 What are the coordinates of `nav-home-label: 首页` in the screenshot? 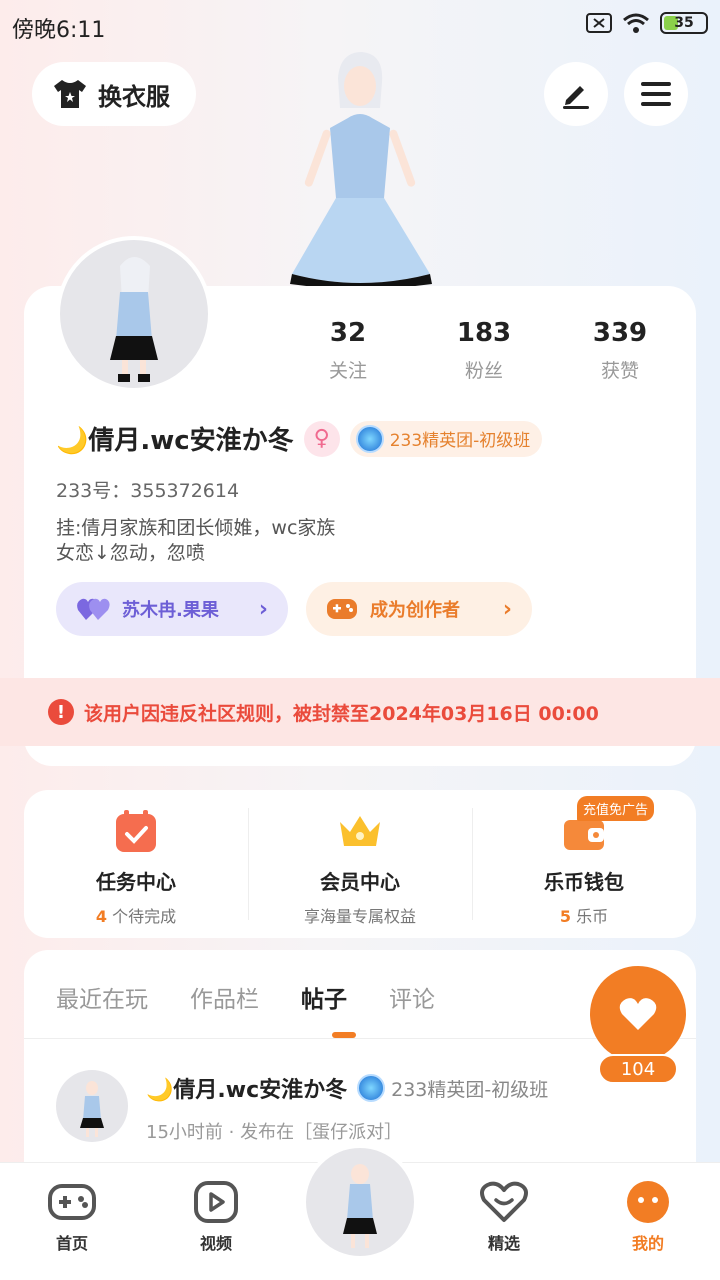 It's located at (71, 1243).